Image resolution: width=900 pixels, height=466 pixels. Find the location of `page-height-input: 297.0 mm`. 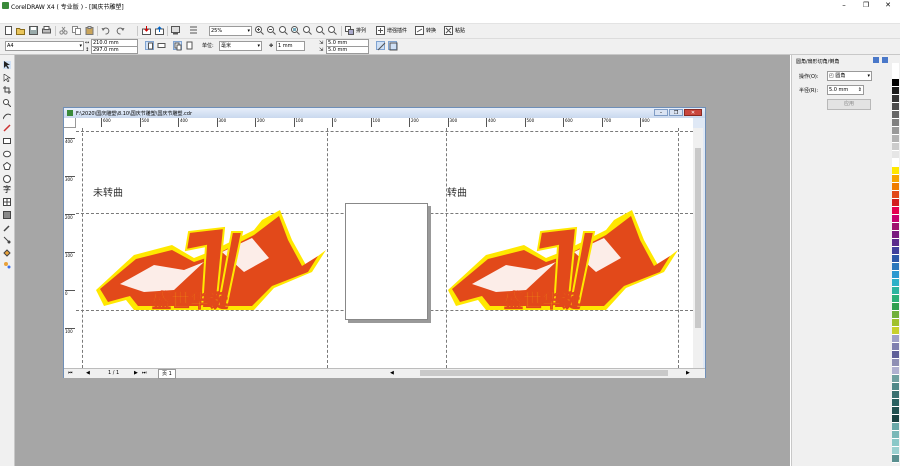

page-height-input: 297.0 mm is located at coordinates (114, 50).